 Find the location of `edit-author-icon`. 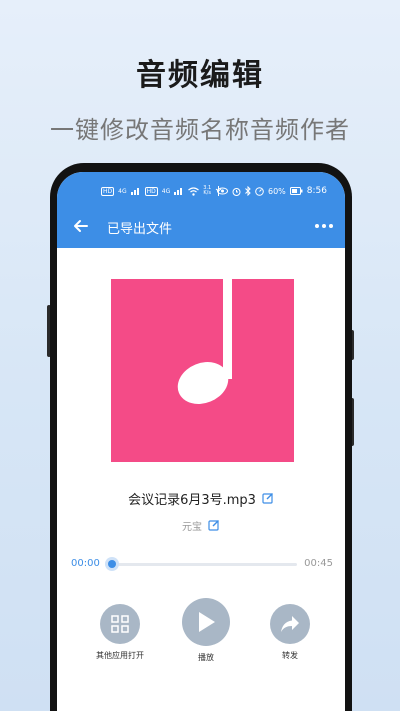

edit-author-icon is located at coordinates (214, 525).